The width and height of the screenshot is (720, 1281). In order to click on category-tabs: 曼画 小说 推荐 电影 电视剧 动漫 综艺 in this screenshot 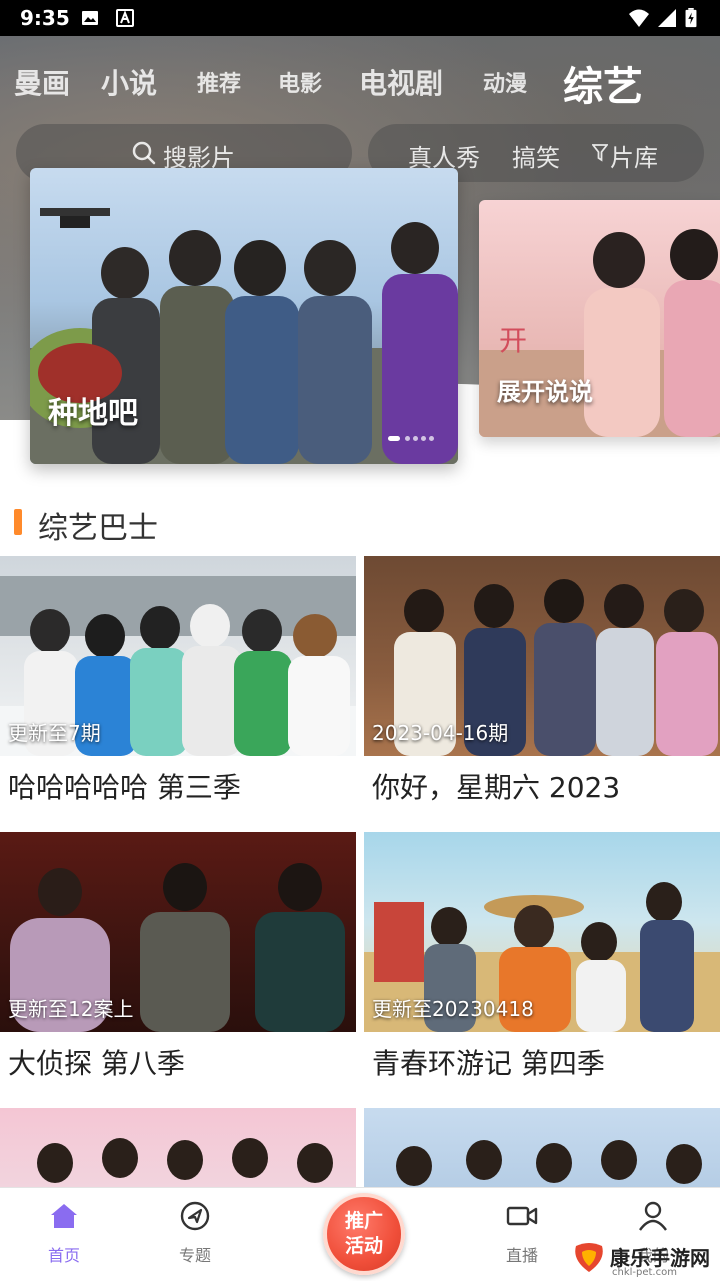, I will do `click(360, 82)`.